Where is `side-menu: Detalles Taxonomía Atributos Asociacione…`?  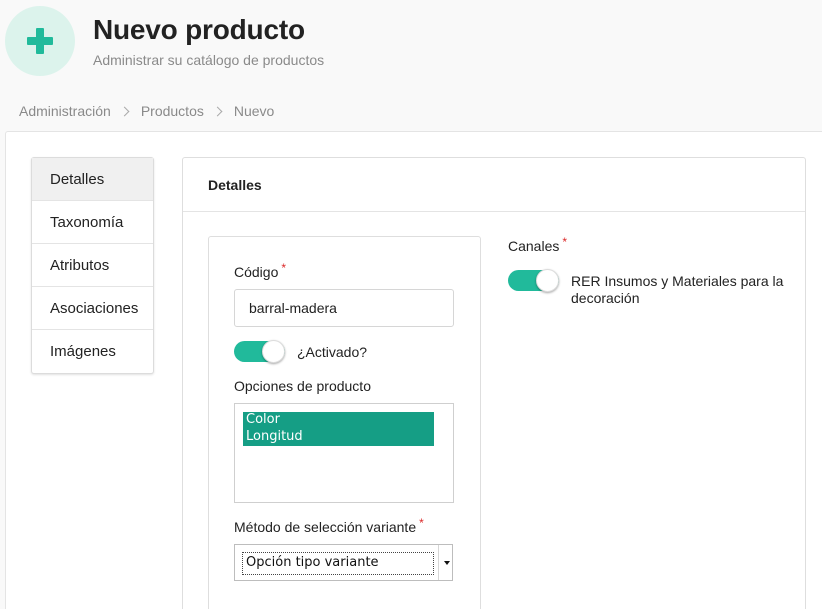
side-menu: Detalles Taxonomía Atributos Asociacione… is located at coordinates (92, 265).